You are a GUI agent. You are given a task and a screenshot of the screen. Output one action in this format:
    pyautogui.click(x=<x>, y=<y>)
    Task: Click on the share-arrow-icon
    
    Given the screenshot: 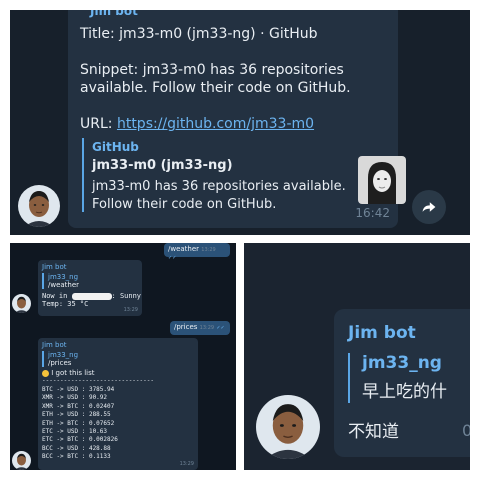 What is the action you would take?
    pyautogui.click(x=429, y=207)
    